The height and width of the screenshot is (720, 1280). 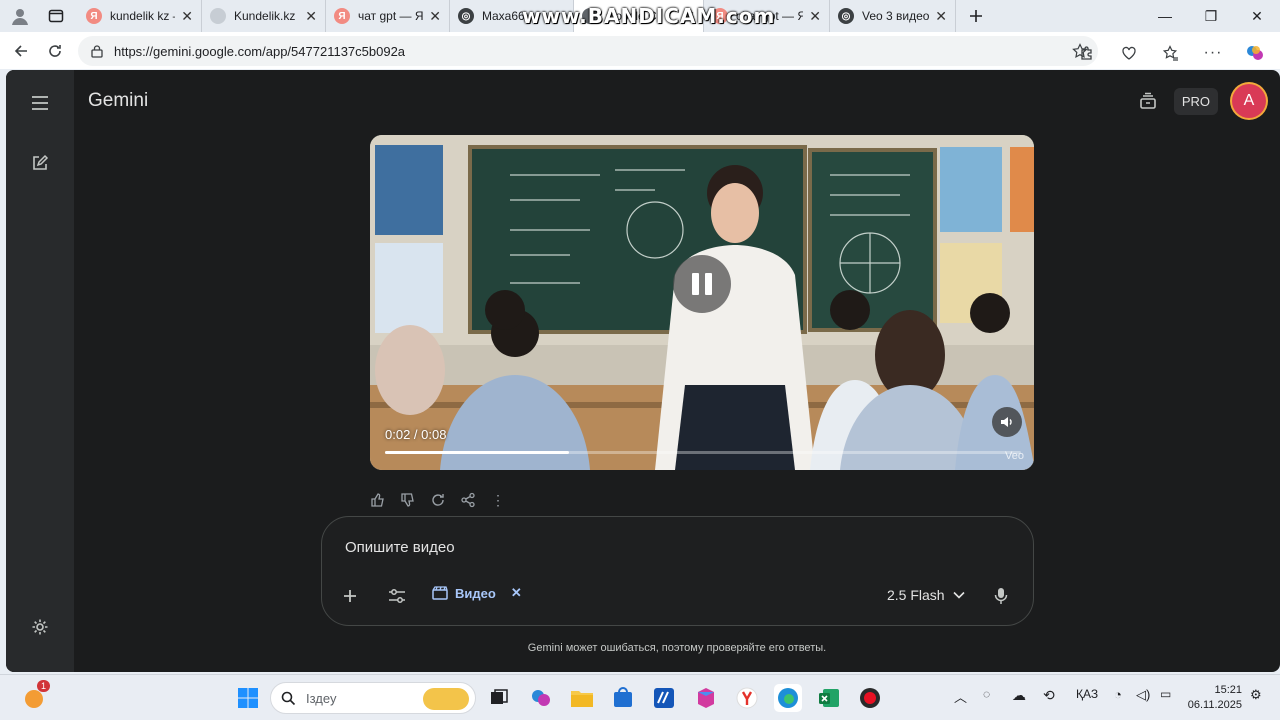 I want to click on more-options-button: ···, so click(x=1213, y=53).